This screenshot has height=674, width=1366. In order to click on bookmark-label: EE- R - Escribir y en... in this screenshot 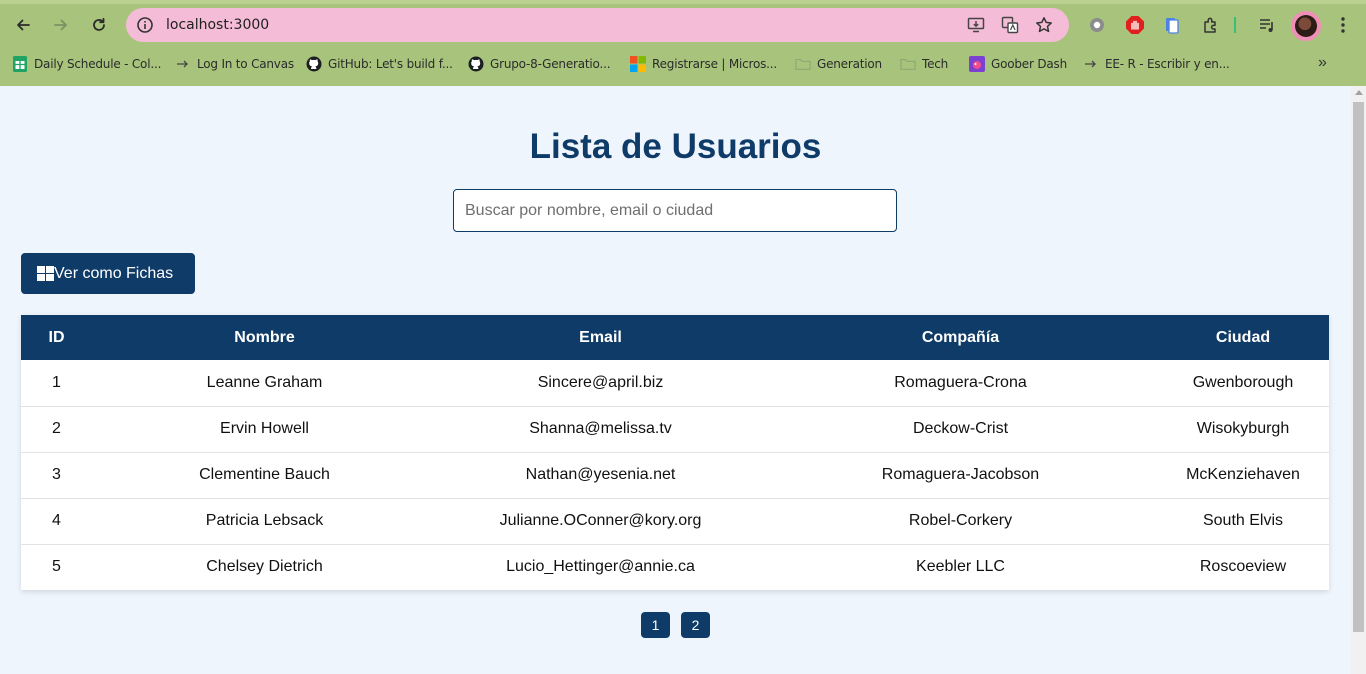, I will do `click(1167, 64)`.